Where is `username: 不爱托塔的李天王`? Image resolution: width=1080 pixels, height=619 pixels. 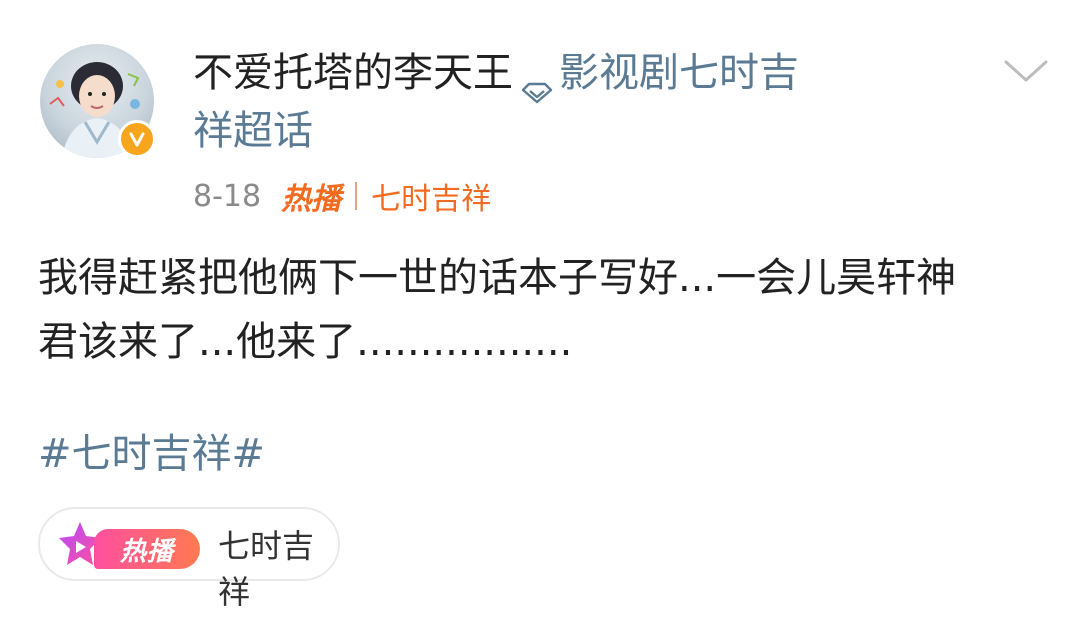 username: 不爱托塔的李天王 is located at coordinates (353, 73).